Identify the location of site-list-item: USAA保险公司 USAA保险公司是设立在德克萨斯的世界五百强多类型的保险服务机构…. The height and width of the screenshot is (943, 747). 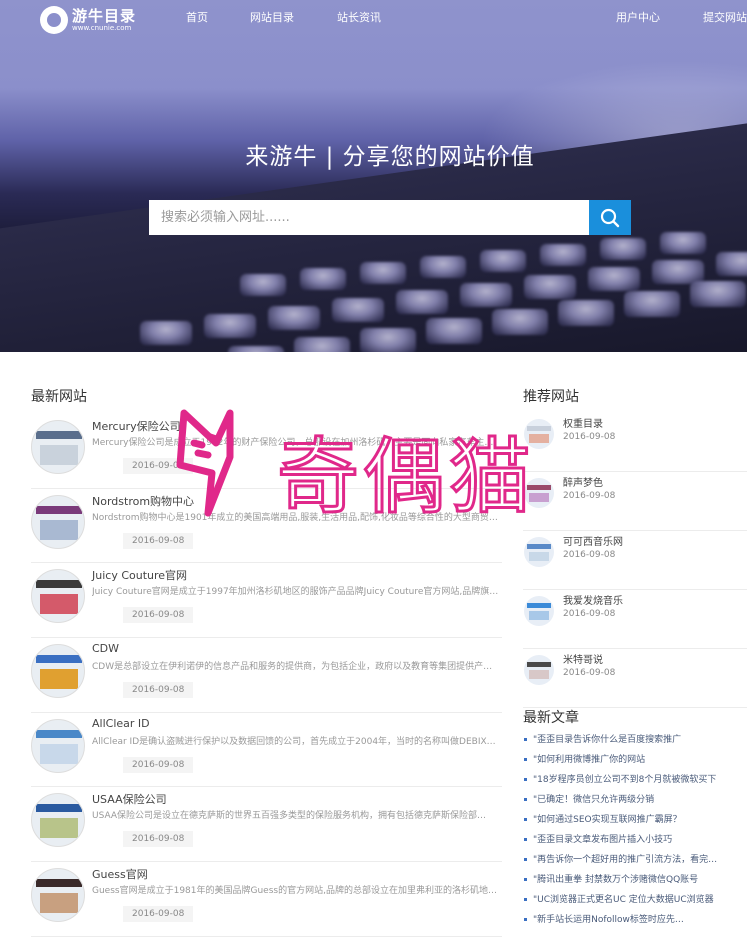
(266, 825).